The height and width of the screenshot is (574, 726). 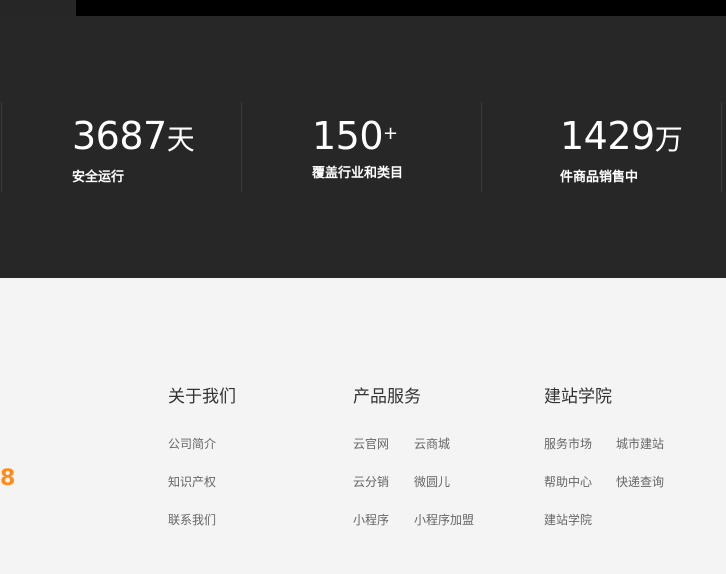 I want to click on footer-title-products: 产品服务, so click(x=387, y=397).